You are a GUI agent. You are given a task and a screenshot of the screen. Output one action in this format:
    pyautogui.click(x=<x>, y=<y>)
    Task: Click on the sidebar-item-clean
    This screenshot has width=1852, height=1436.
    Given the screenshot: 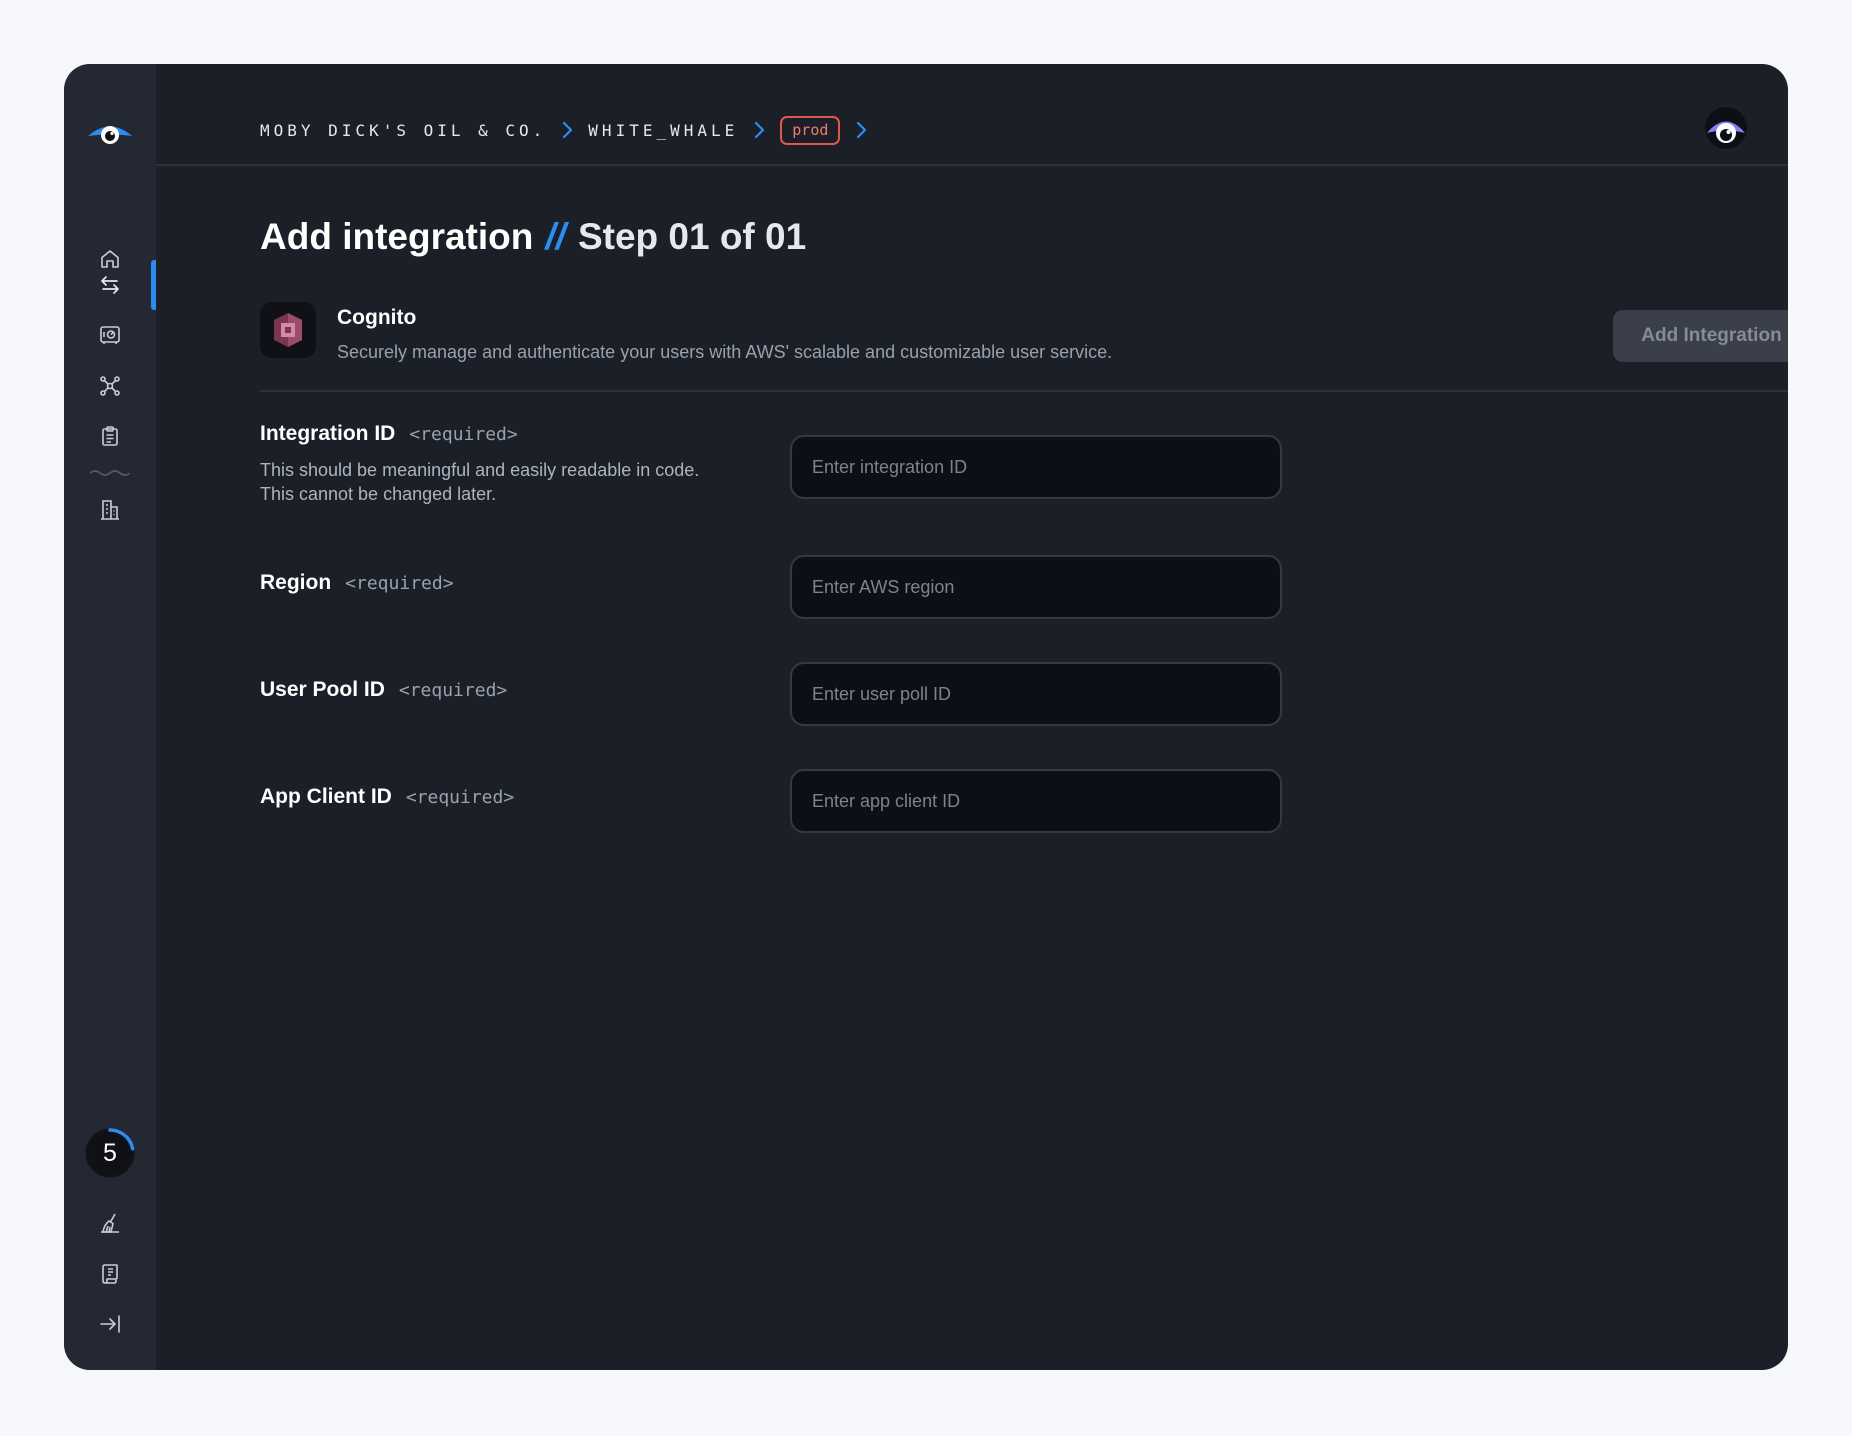 What is the action you would take?
    pyautogui.click(x=110, y=1223)
    